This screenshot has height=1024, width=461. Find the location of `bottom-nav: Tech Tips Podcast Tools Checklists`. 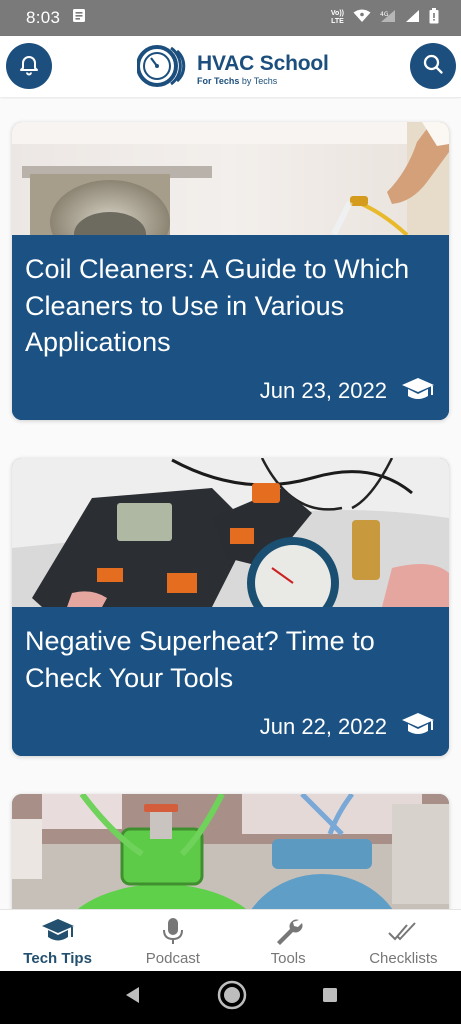

bottom-nav: Tech Tips Podcast Tools Checklists is located at coordinates (230, 940).